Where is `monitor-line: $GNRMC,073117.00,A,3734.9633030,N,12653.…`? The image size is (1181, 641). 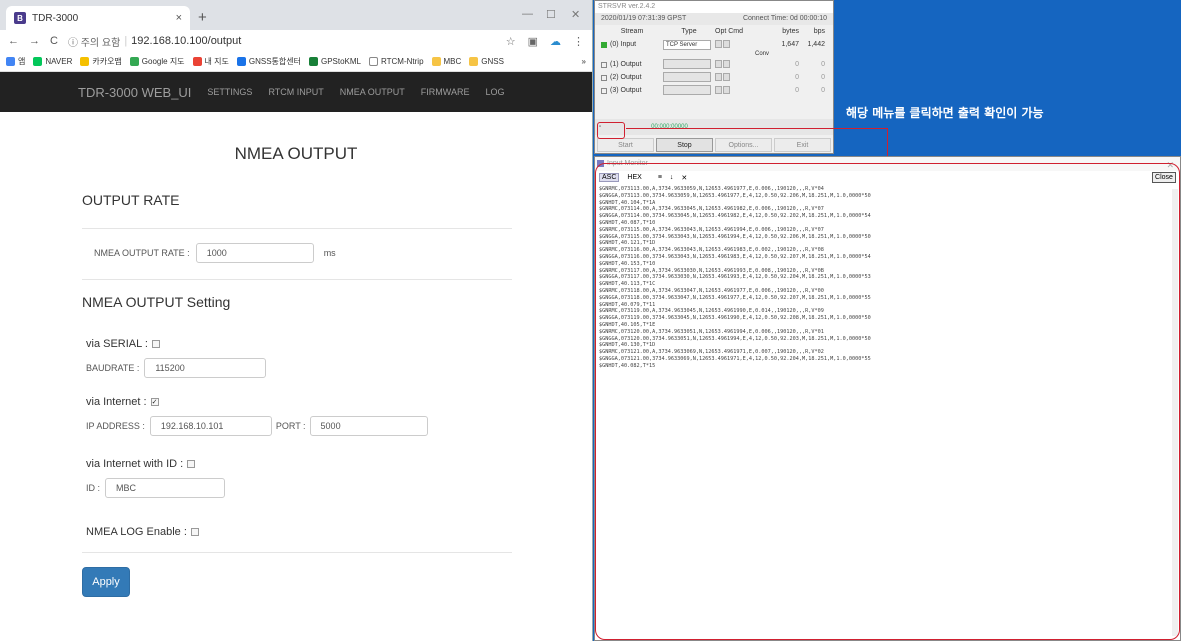 monitor-line: $GNRMC,073117.00,A,3734.9633030,N,12653.… is located at coordinates (711, 270).